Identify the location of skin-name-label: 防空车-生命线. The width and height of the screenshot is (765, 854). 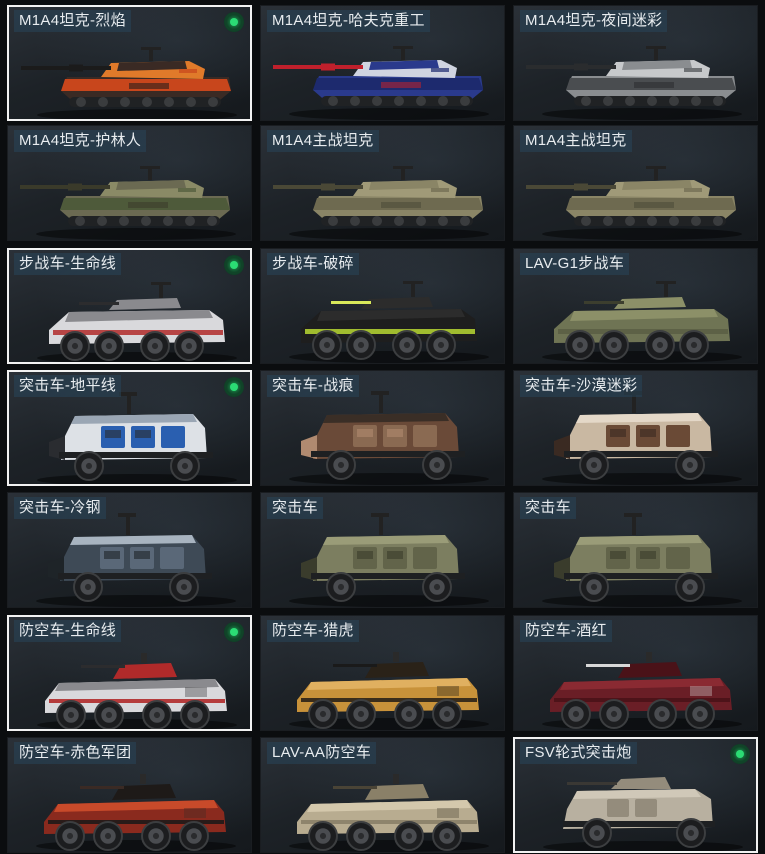
(68, 631).